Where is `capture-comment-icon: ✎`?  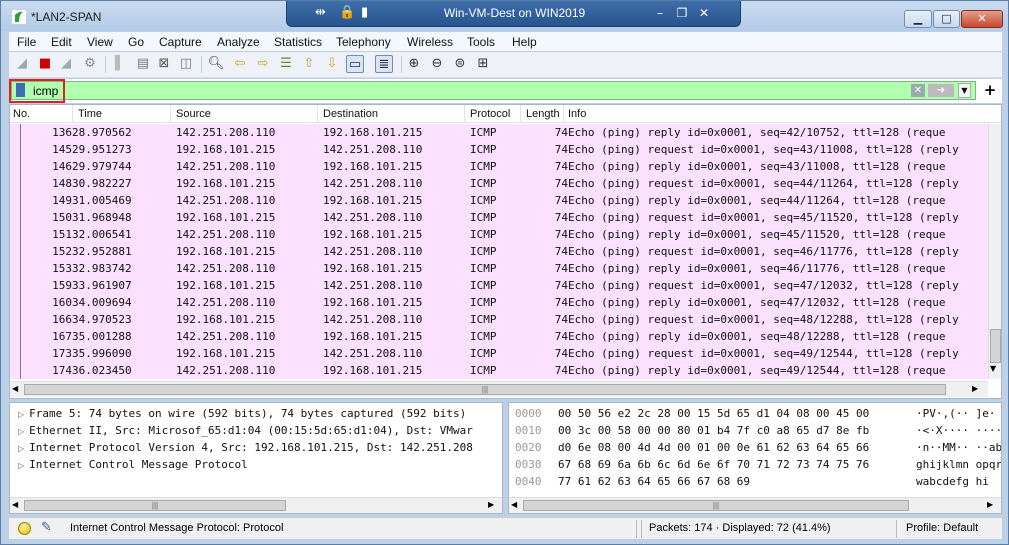 capture-comment-icon: ✎ is located at coordinates (46, 527).